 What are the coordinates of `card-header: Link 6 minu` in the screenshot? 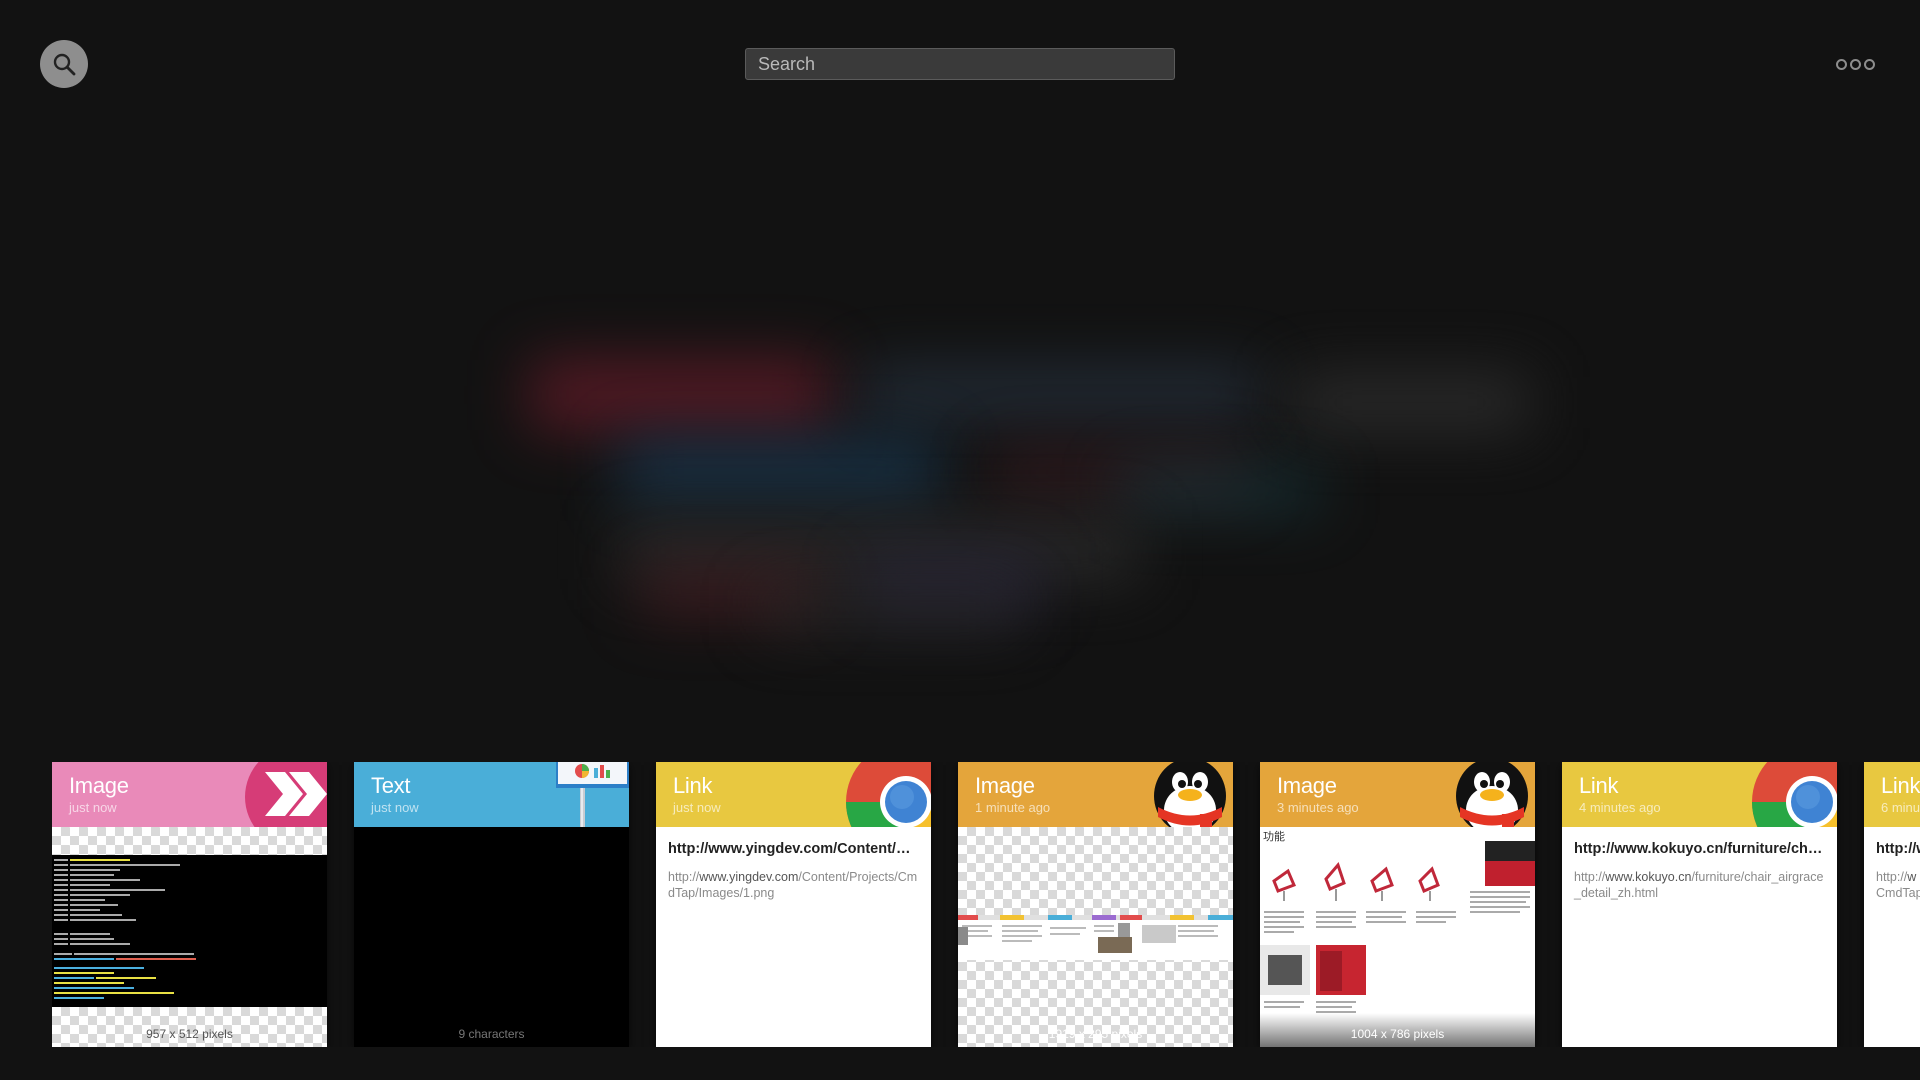 It's located at (1892, 794).